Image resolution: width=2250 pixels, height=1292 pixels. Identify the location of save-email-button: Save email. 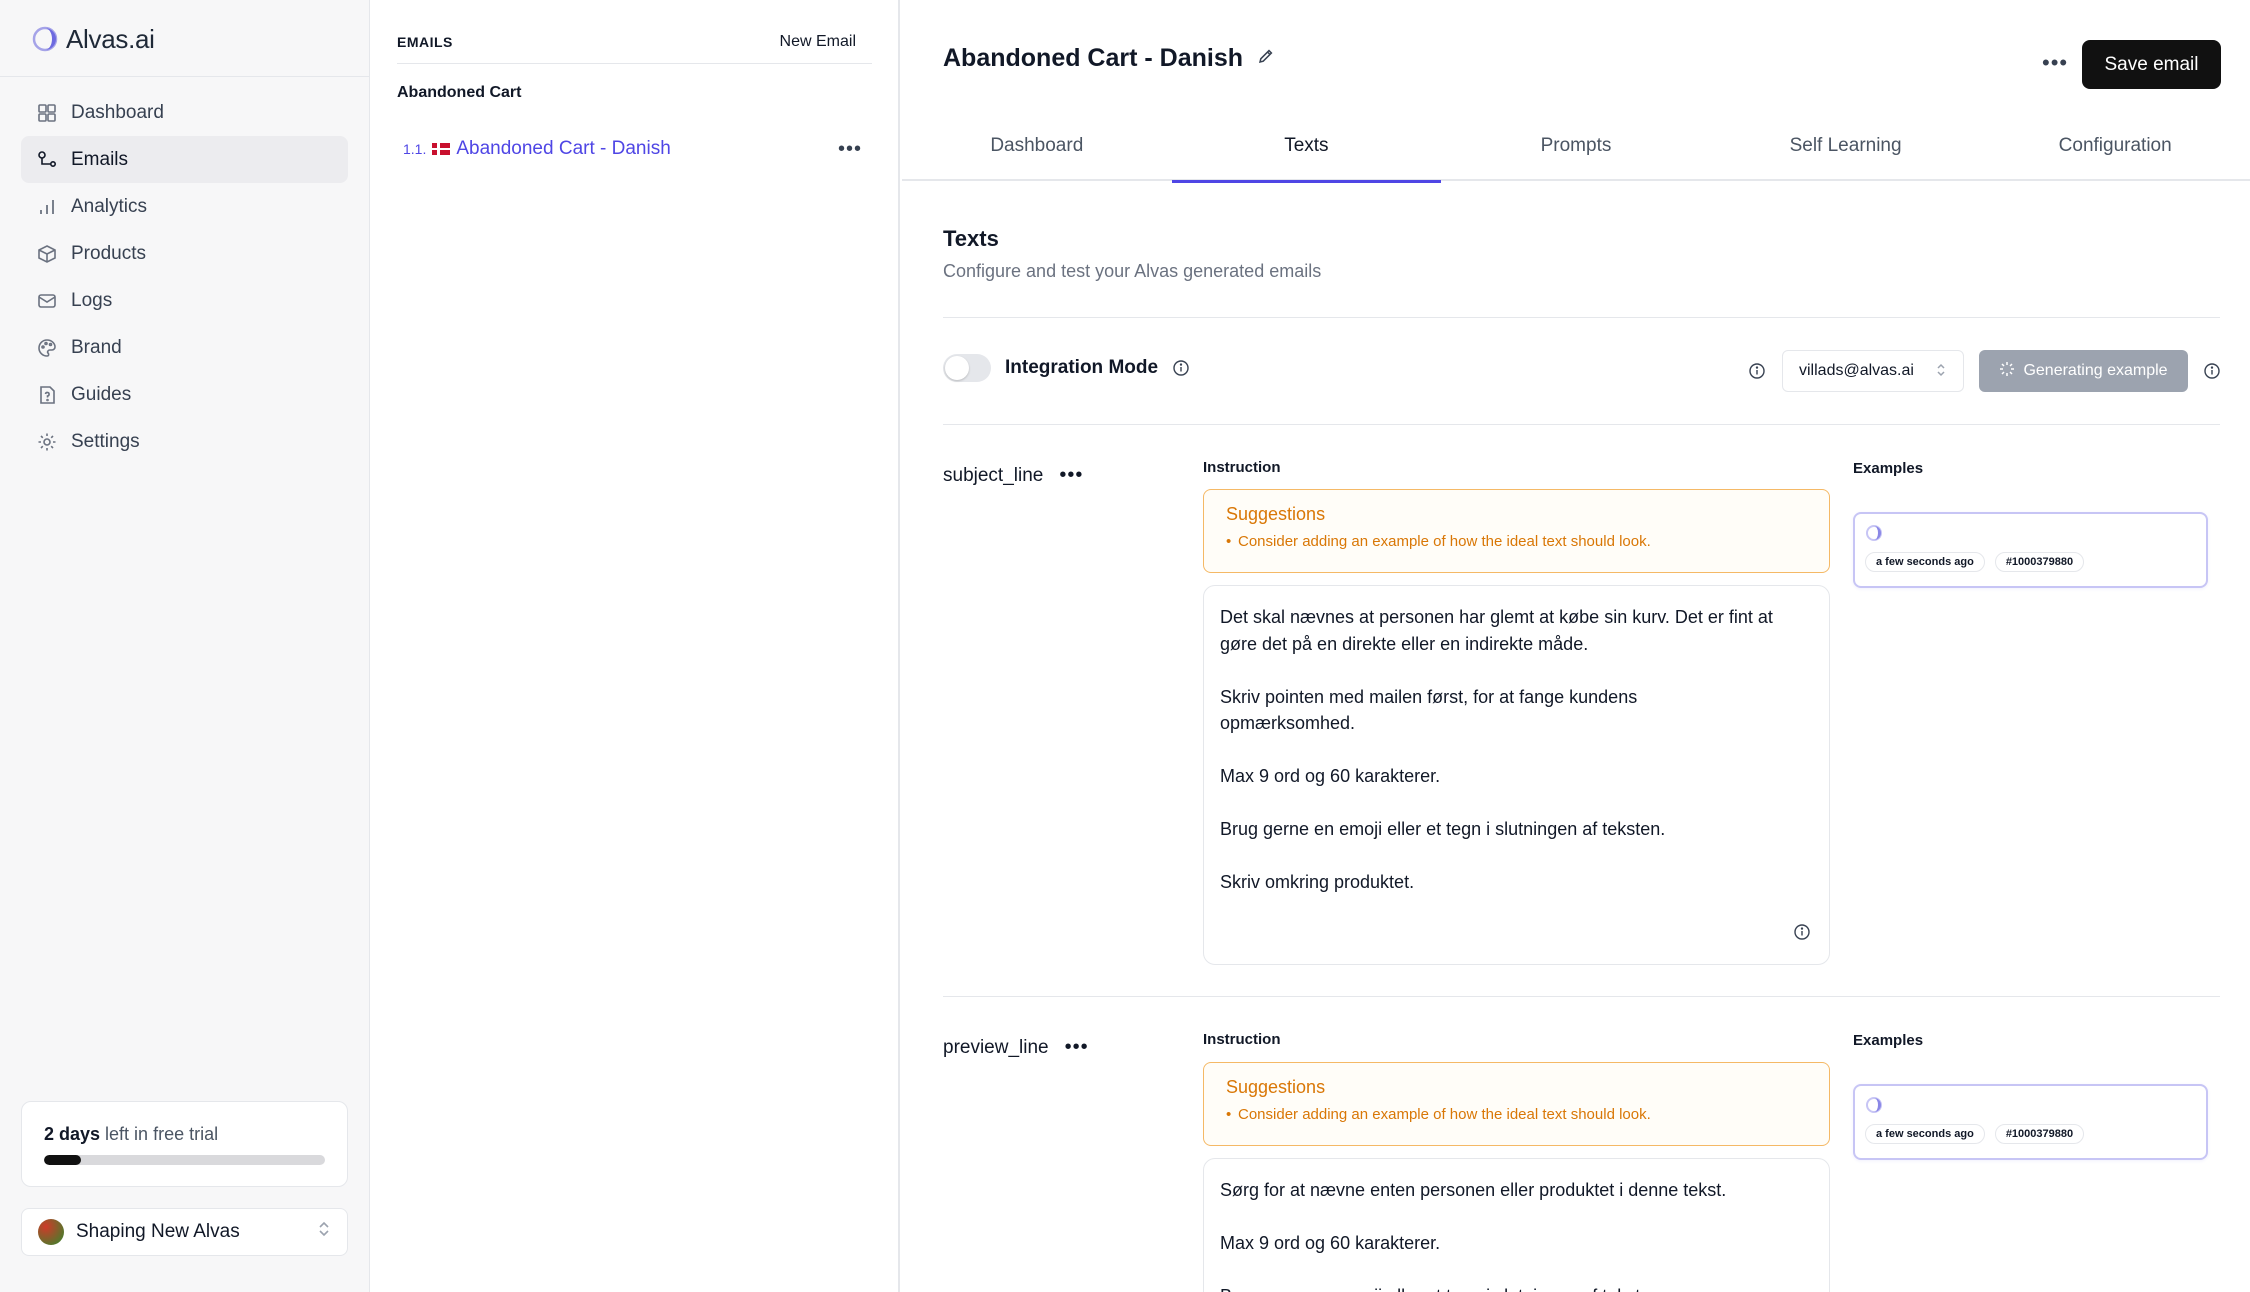
(2151, 64).